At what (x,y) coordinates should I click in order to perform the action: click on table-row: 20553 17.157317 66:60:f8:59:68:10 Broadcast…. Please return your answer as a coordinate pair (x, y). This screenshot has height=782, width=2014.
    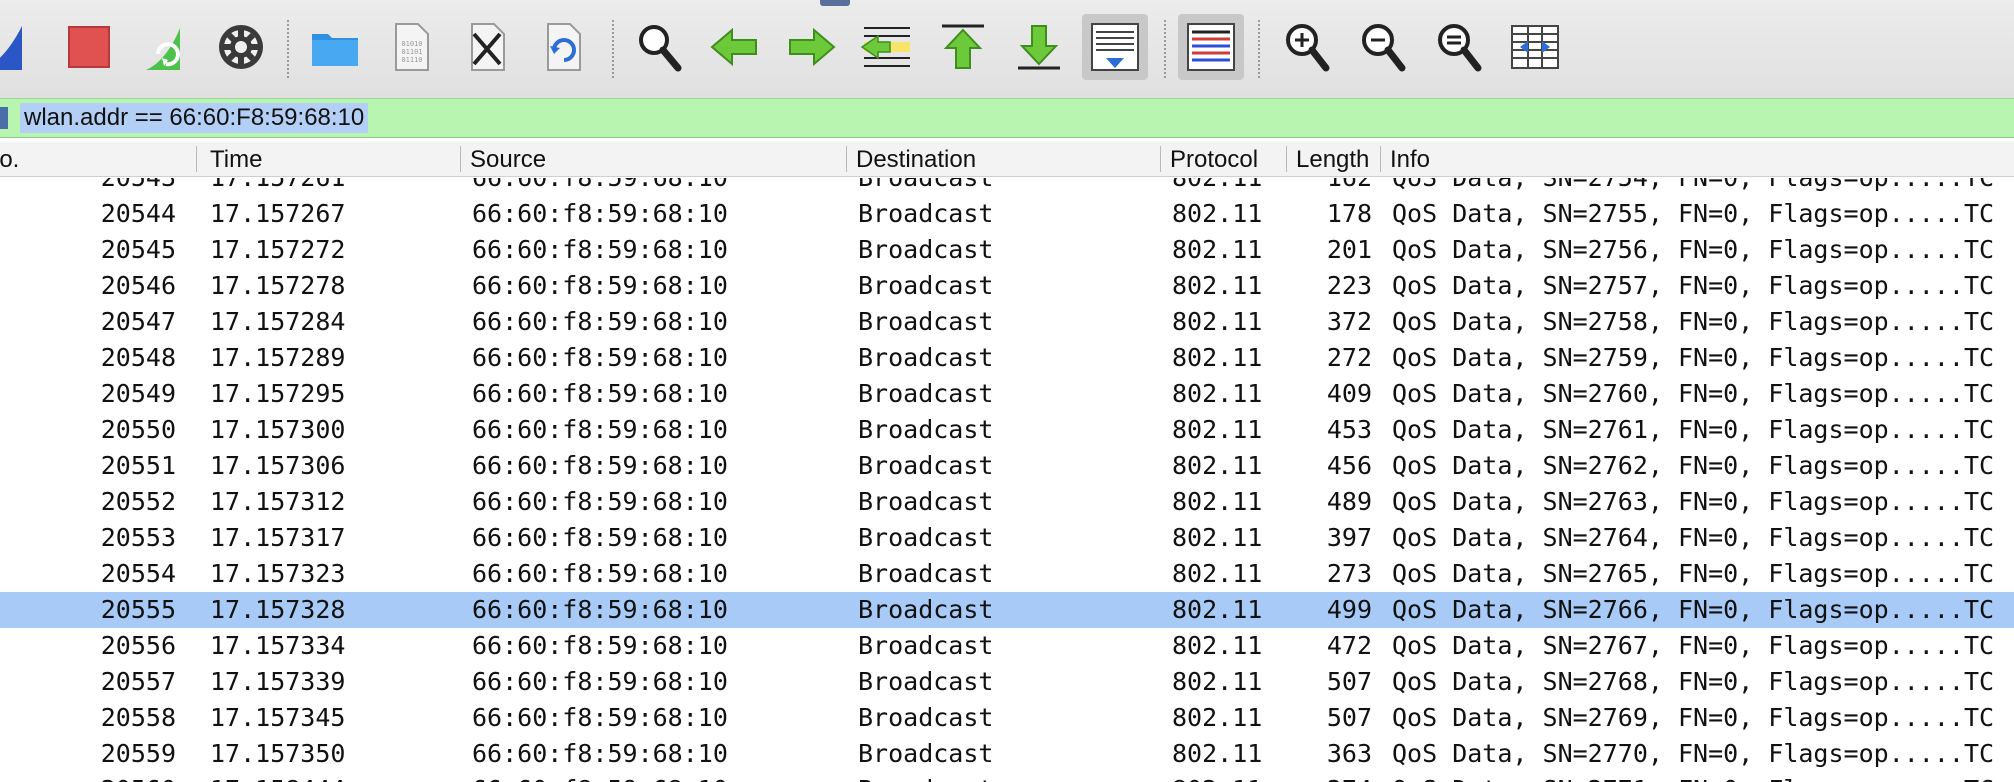
    Looking at the image, I should click on (1007, 538).